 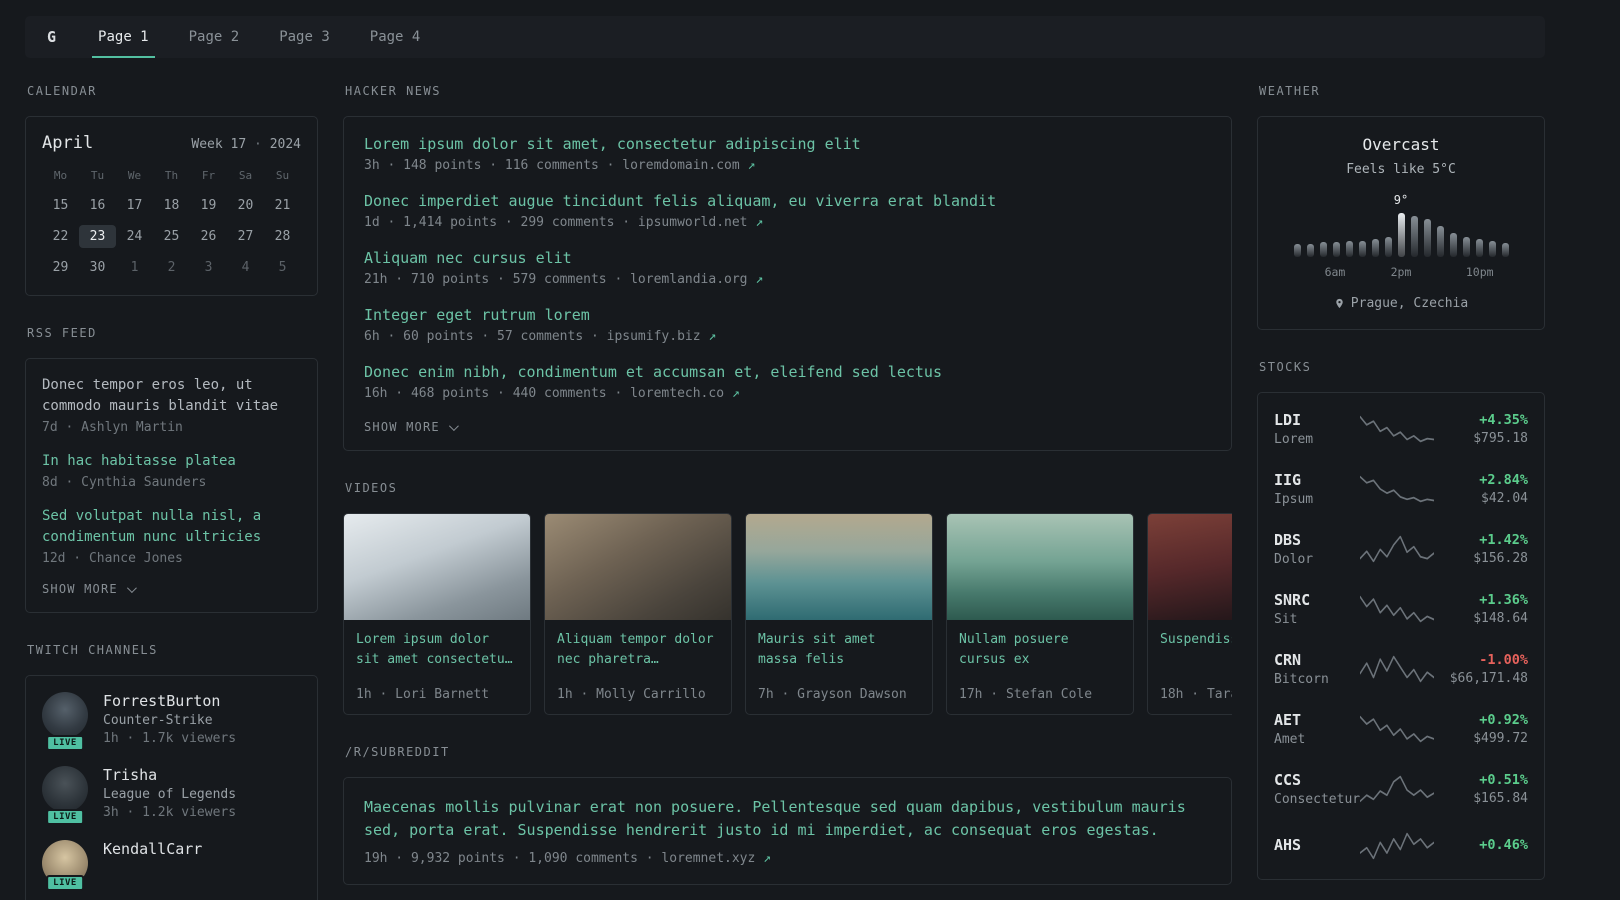 I want to click on stock-symbol: DBS, so click(x=1288, y=540).